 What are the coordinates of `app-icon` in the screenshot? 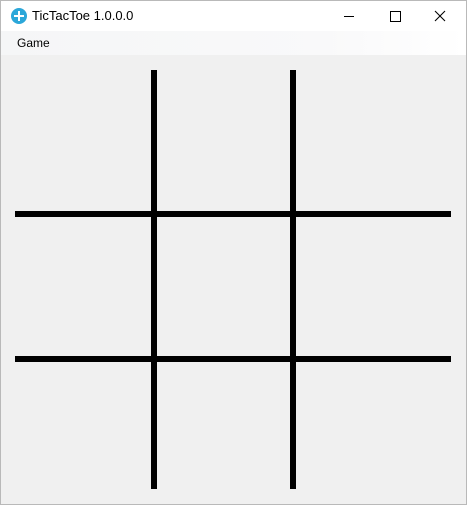 It's located at (19, 16).